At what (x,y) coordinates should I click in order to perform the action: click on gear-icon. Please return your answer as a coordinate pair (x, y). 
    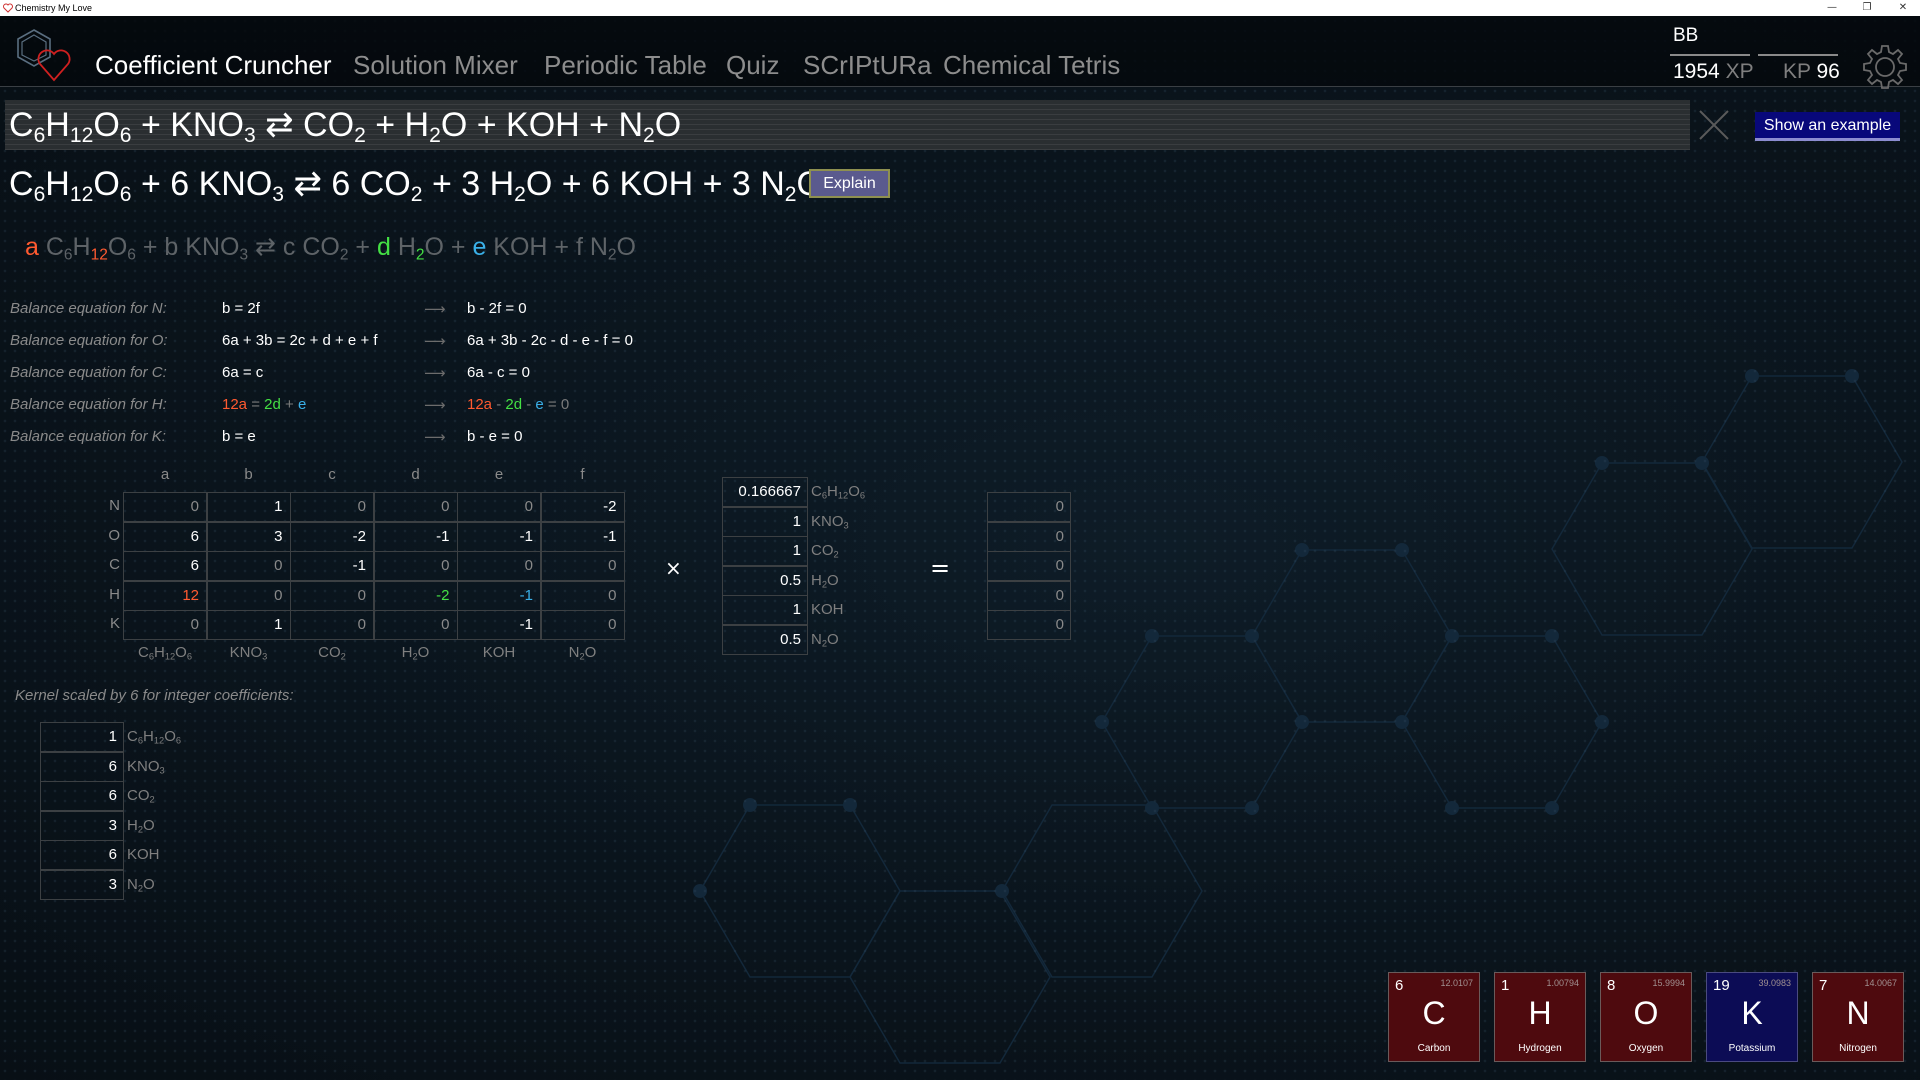
    Looking at the image, I should click on (1885, 67).